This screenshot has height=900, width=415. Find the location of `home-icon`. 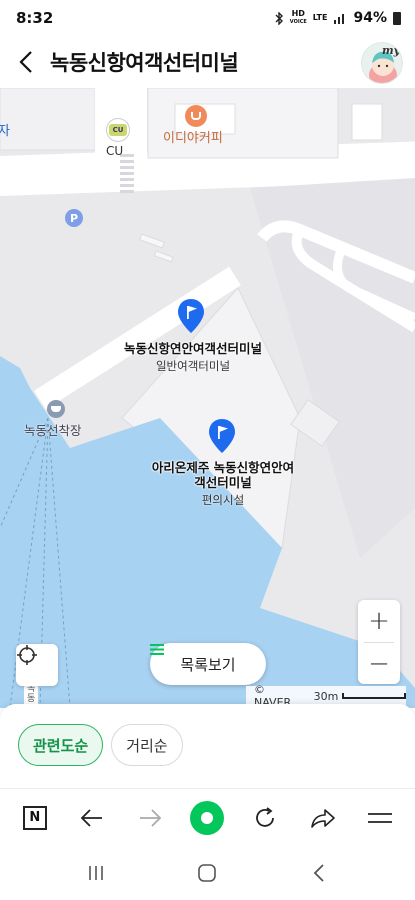

home-icon is located at coordinates (207, 873).